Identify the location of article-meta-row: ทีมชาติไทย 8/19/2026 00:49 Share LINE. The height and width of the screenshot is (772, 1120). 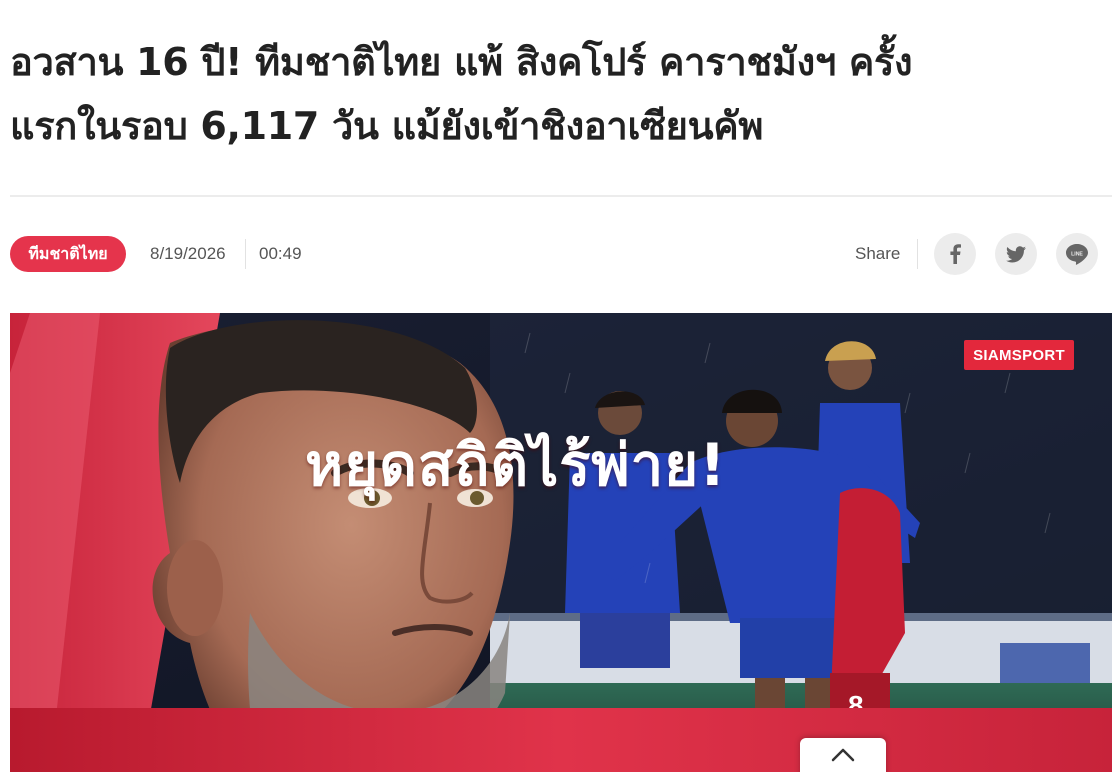
(560, 254).